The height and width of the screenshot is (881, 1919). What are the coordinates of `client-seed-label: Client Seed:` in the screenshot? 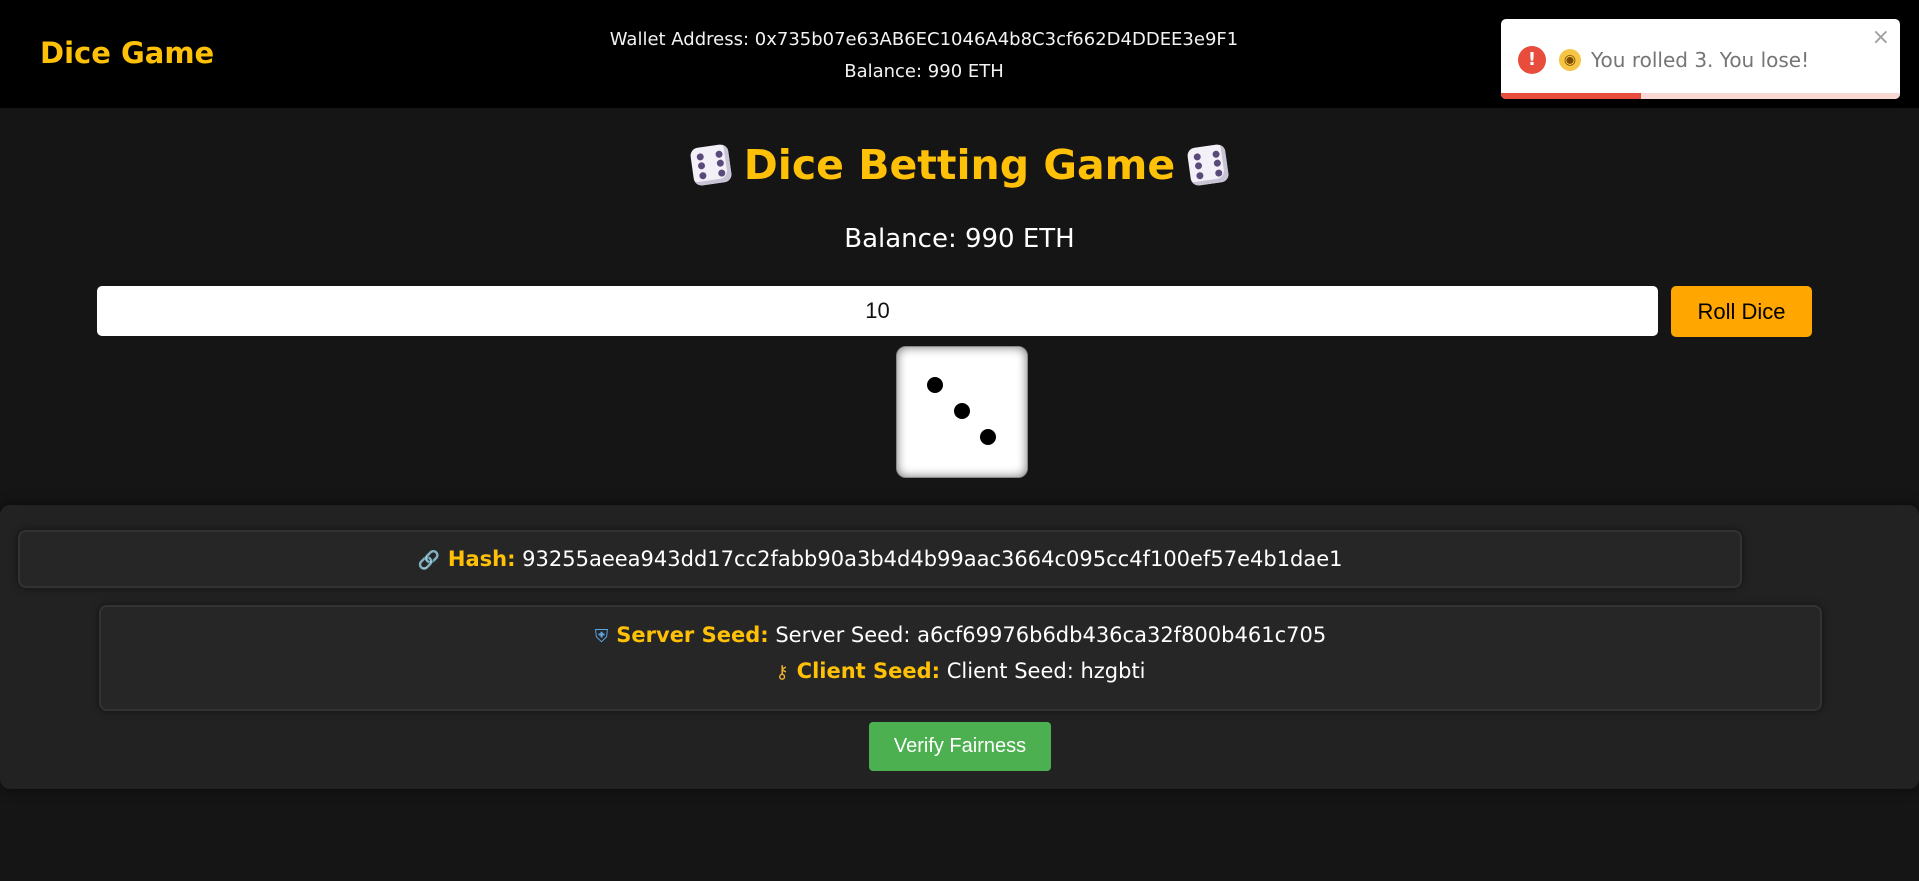 It's located at (868, 671).